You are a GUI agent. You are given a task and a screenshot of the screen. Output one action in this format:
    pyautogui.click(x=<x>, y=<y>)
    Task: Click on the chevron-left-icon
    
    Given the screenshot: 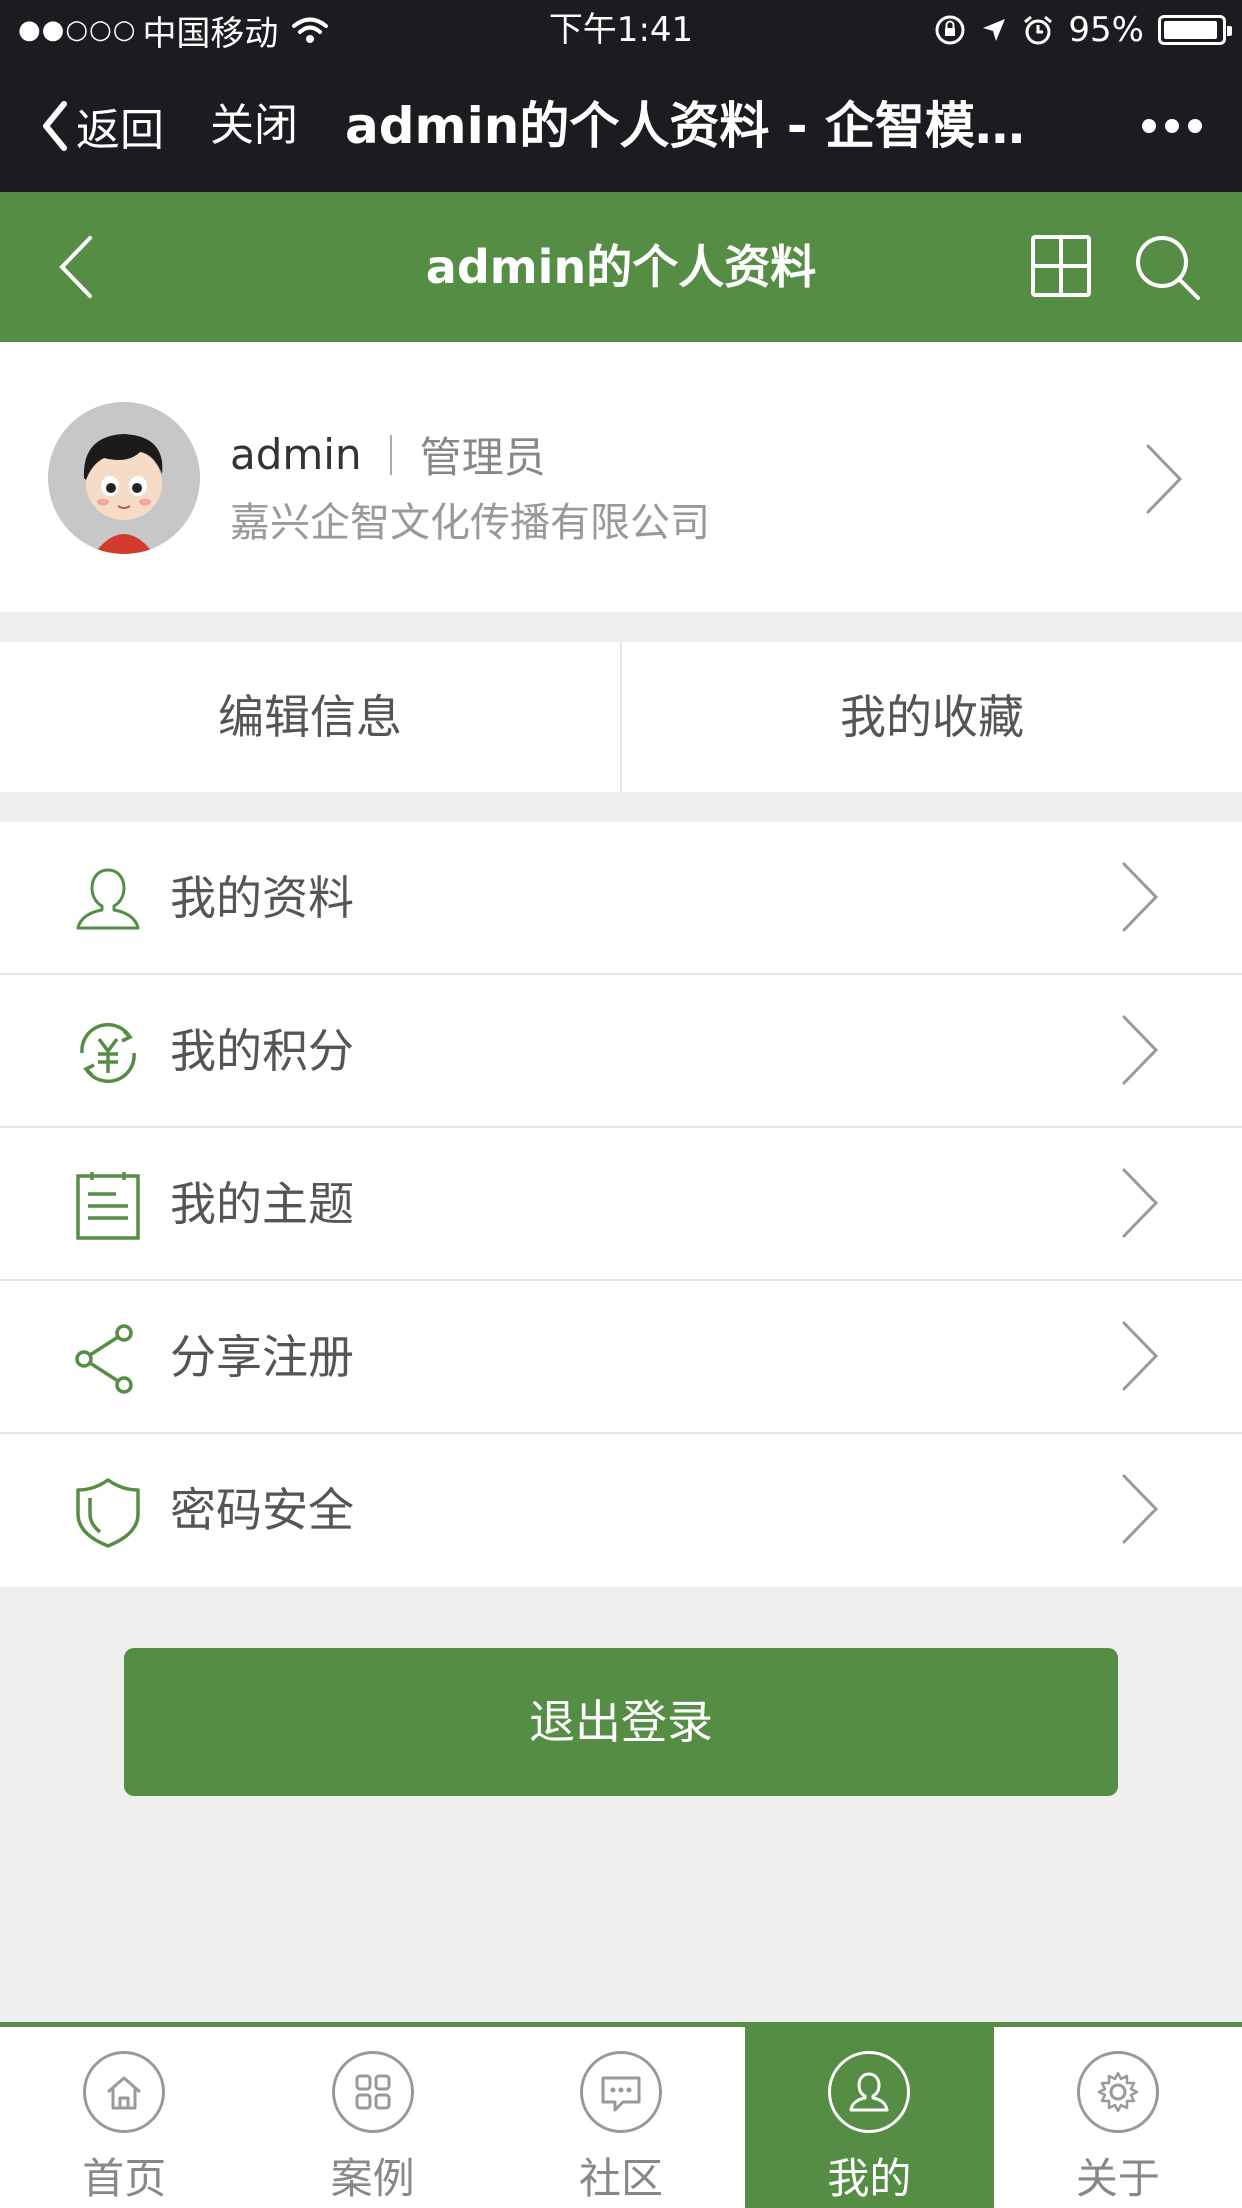 What is the action you would take?
    pyautogui.click(x=55, y=126)
    